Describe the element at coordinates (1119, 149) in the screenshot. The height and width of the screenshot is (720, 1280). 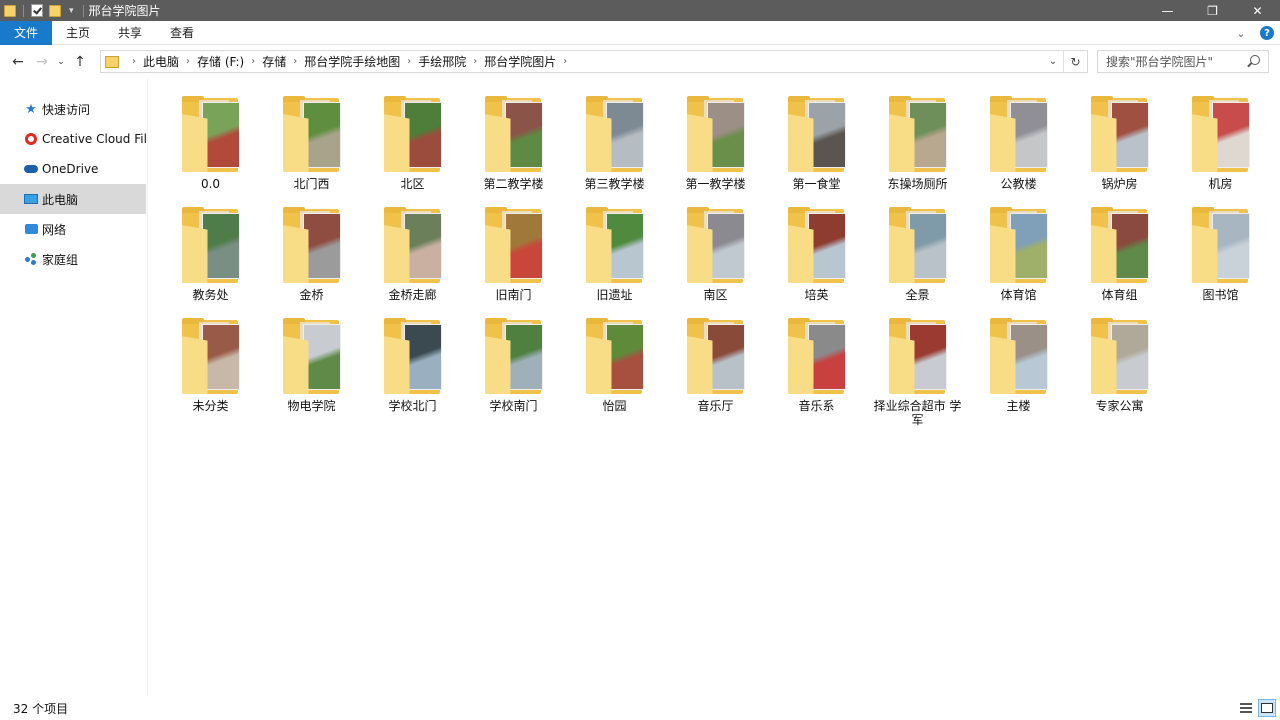
I see `folder-item: 锅炉房` at that location.